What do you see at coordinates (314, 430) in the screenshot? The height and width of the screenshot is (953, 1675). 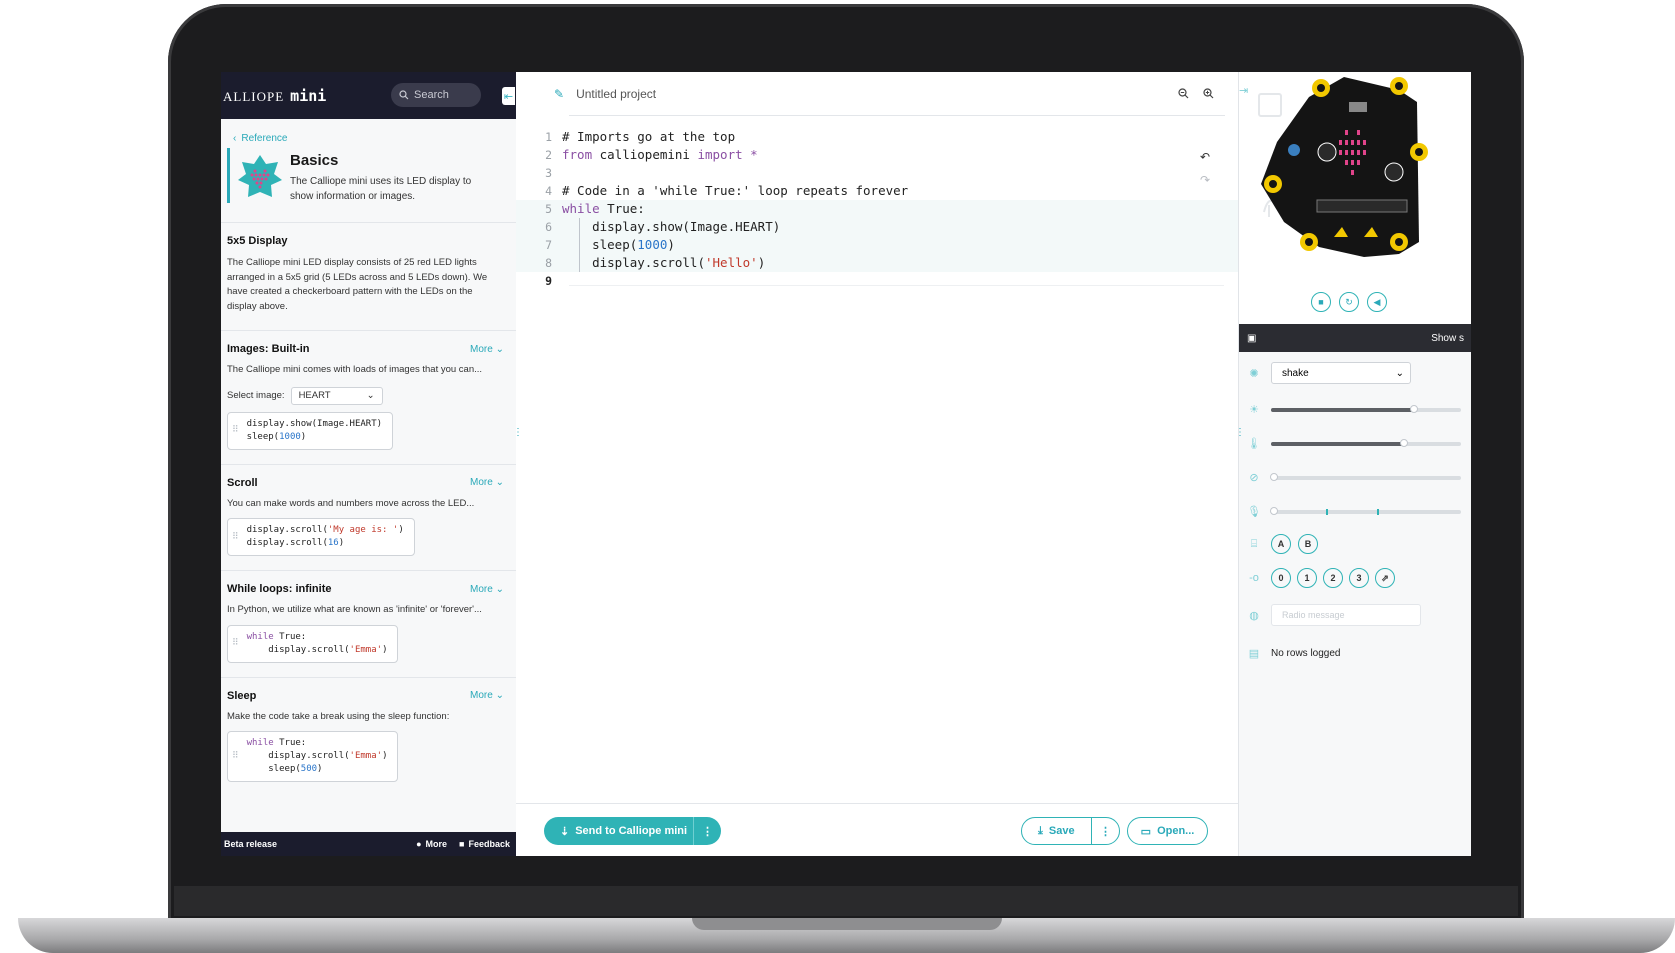 I see `snippet-code: display.show(Image.HEART) sleep(1000)` at bounding box center [314, 430].